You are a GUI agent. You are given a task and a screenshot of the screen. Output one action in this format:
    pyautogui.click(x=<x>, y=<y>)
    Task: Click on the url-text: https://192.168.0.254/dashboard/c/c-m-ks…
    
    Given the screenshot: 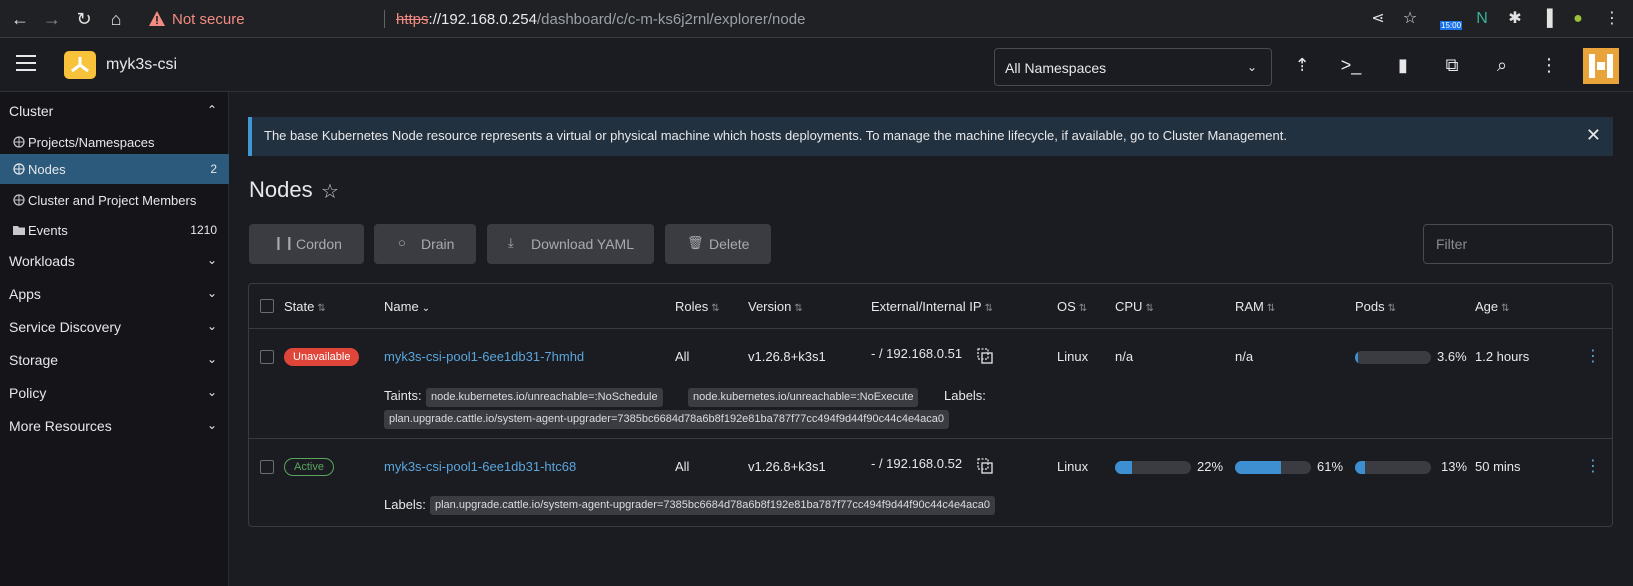 What is the action you would take?
    pyautogui.click(x=600, y=19)
    